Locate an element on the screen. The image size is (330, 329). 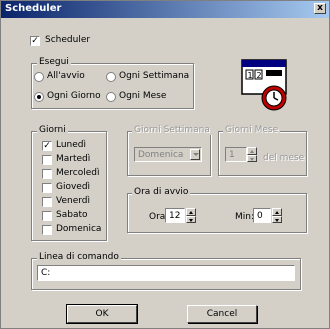
radio-allavvio is located at coordinates (39, 77).